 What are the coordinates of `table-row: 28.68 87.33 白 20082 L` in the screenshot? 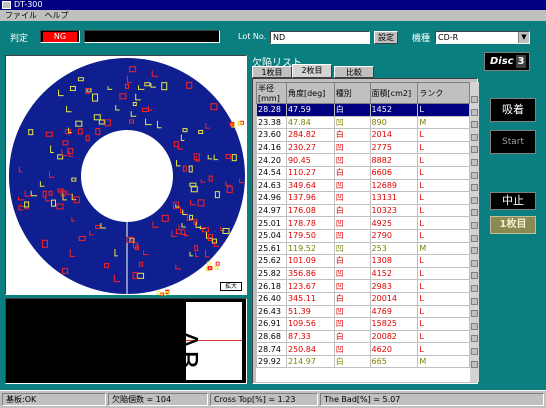 It's located at (363, 336).